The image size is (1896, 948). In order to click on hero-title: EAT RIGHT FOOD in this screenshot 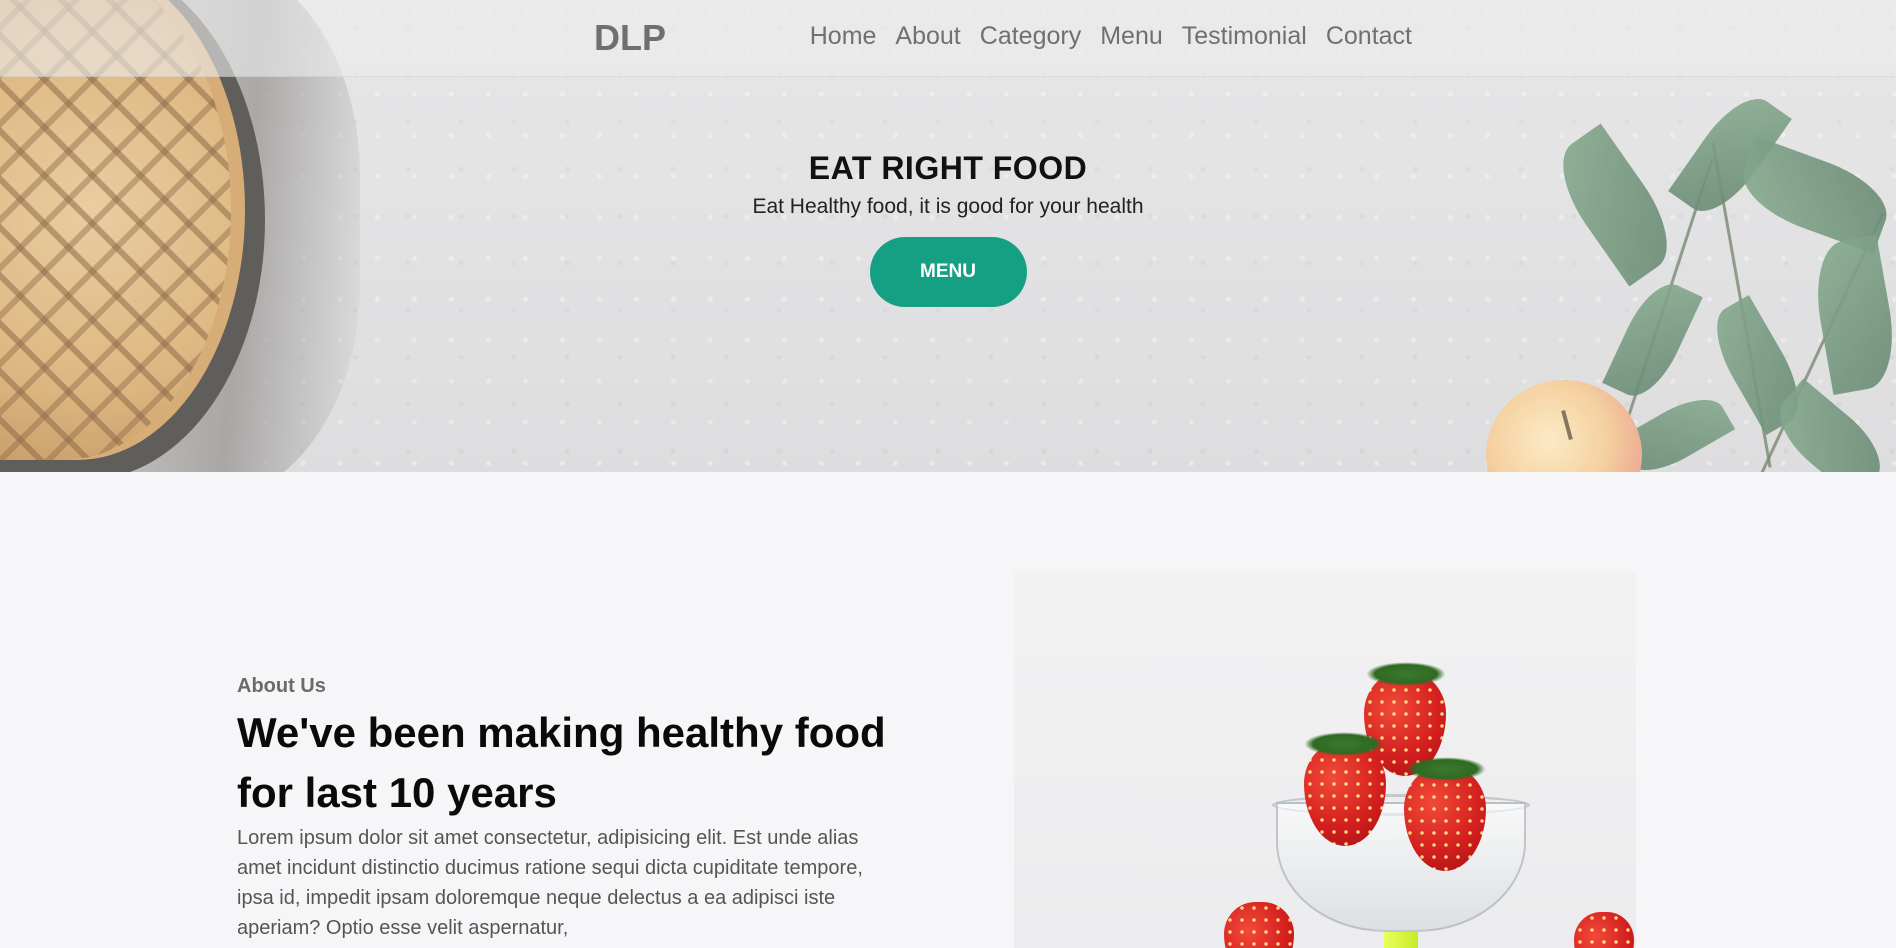, I will do `click(948, 168)`.